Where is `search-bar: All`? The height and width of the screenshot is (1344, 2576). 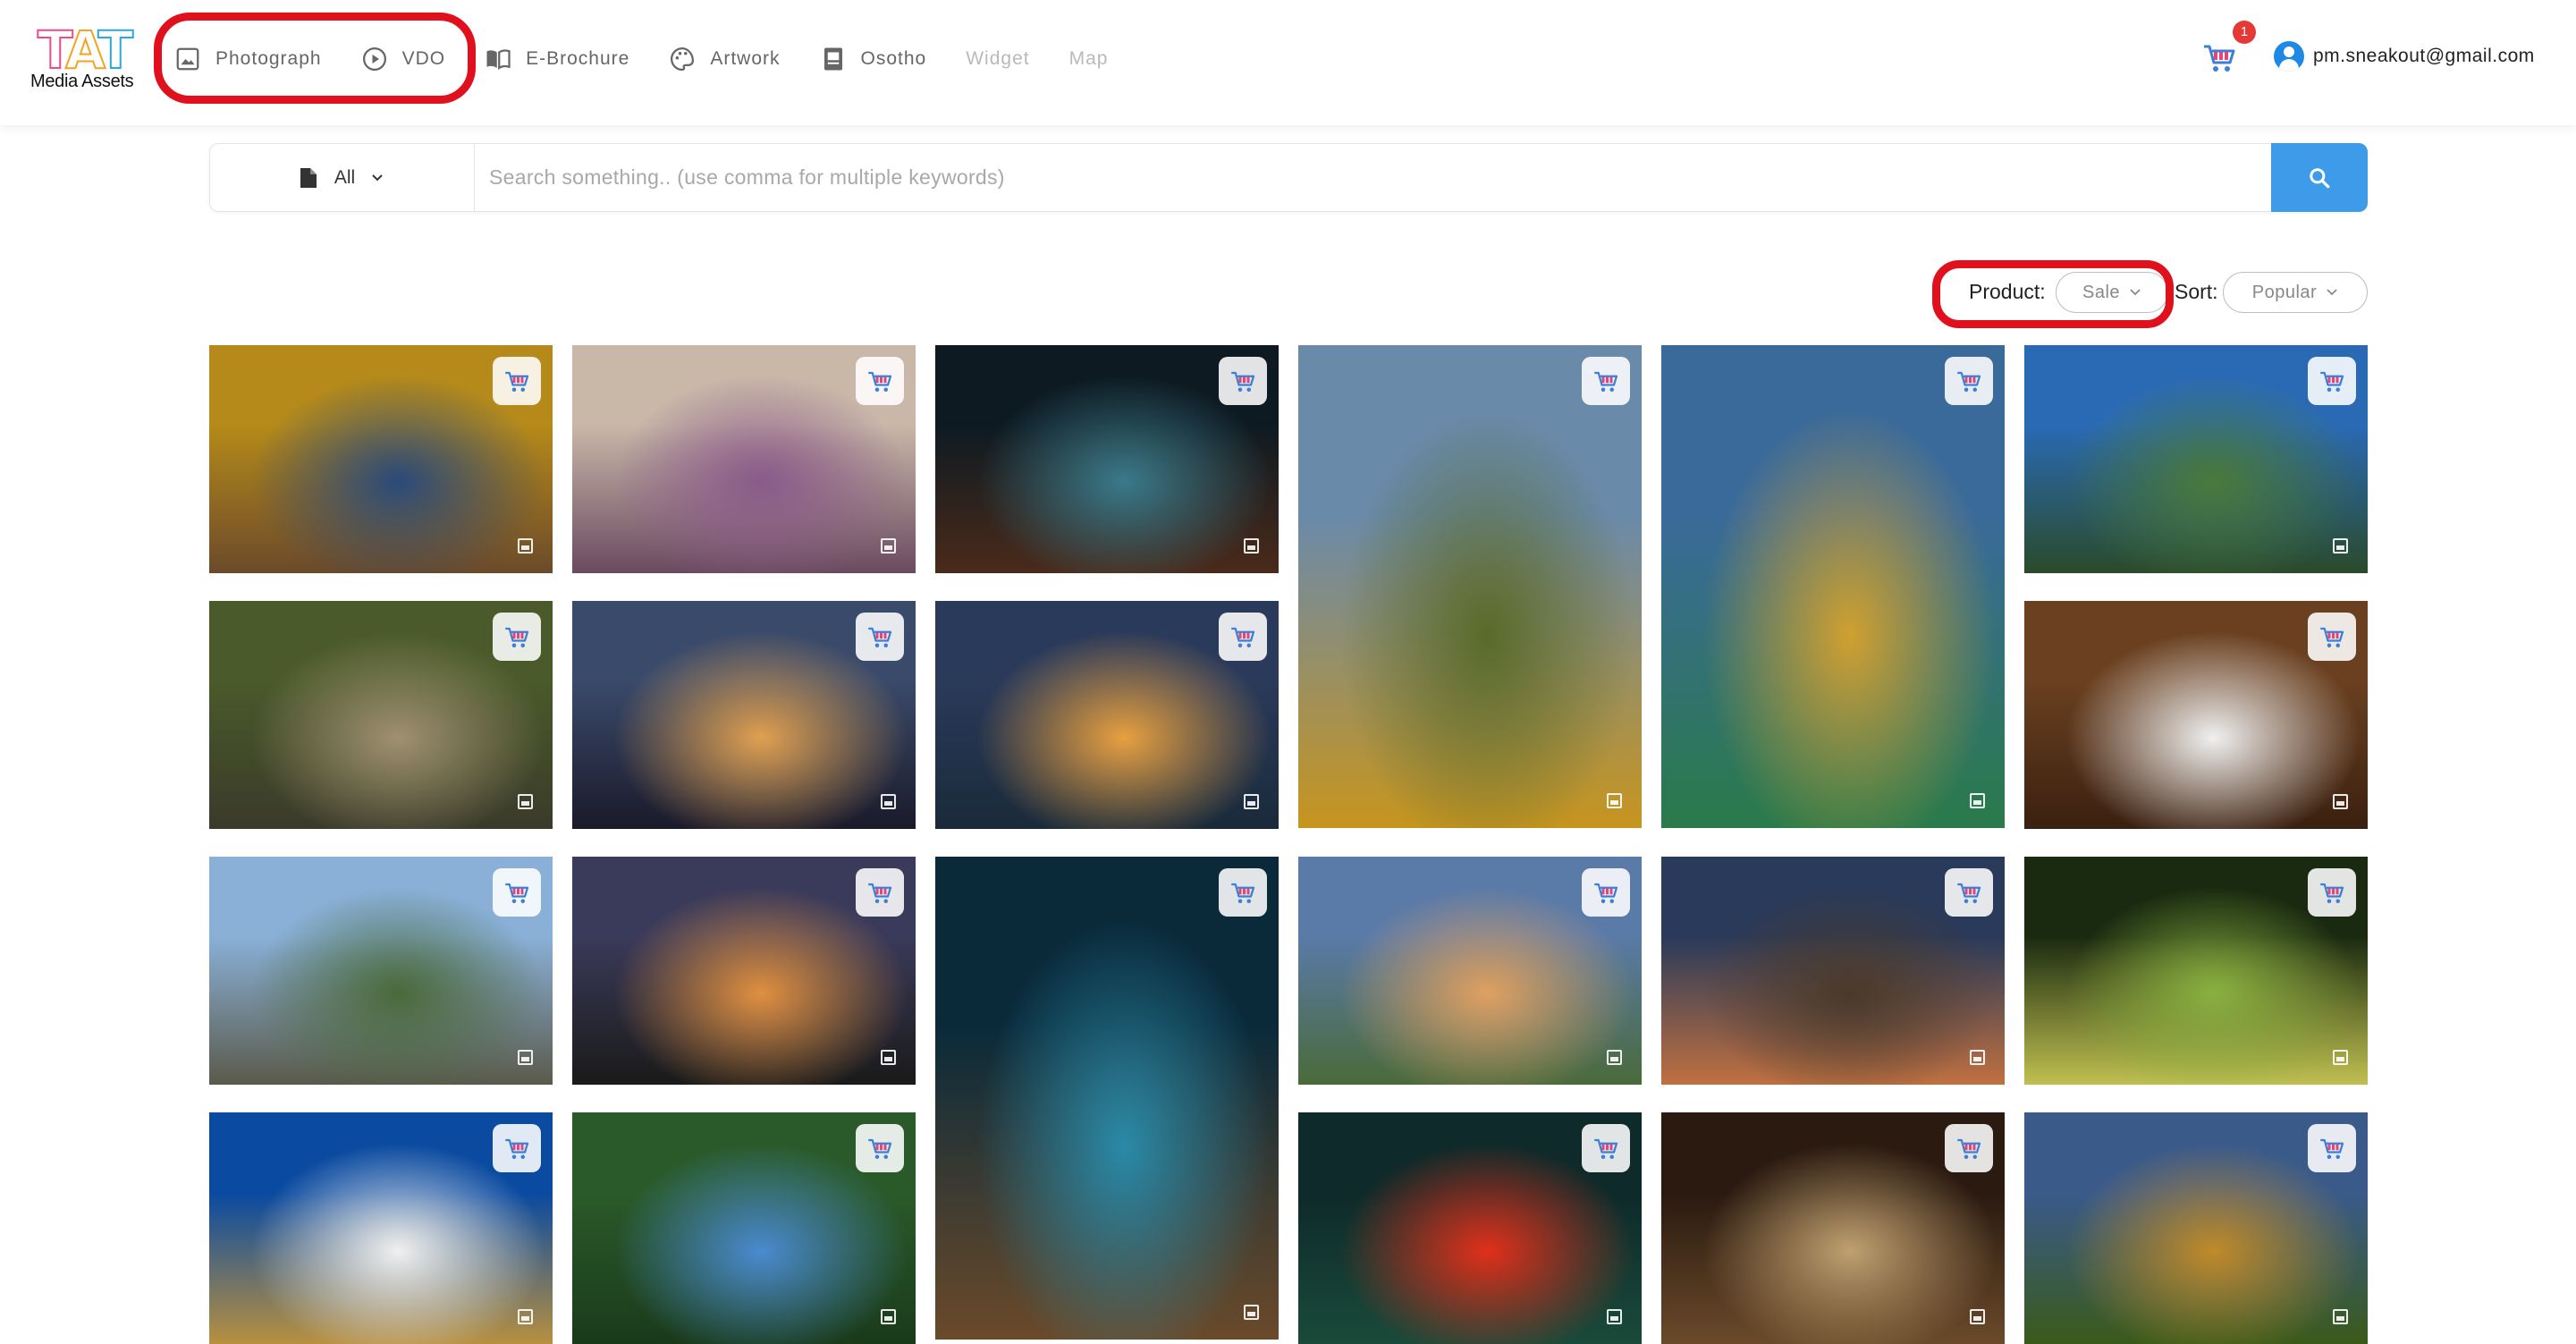
search-bar: All is located at coordinates (1288, 177).